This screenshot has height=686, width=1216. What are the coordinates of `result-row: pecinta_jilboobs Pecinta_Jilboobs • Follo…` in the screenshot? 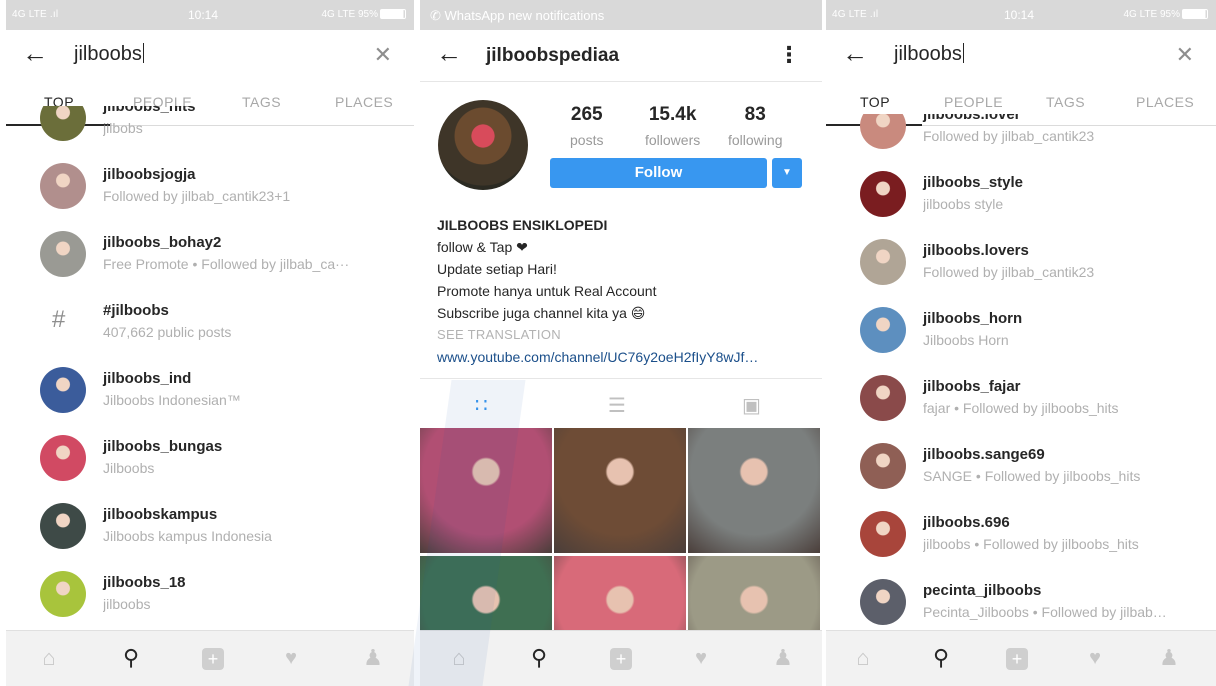 It's located at (1021, 599).